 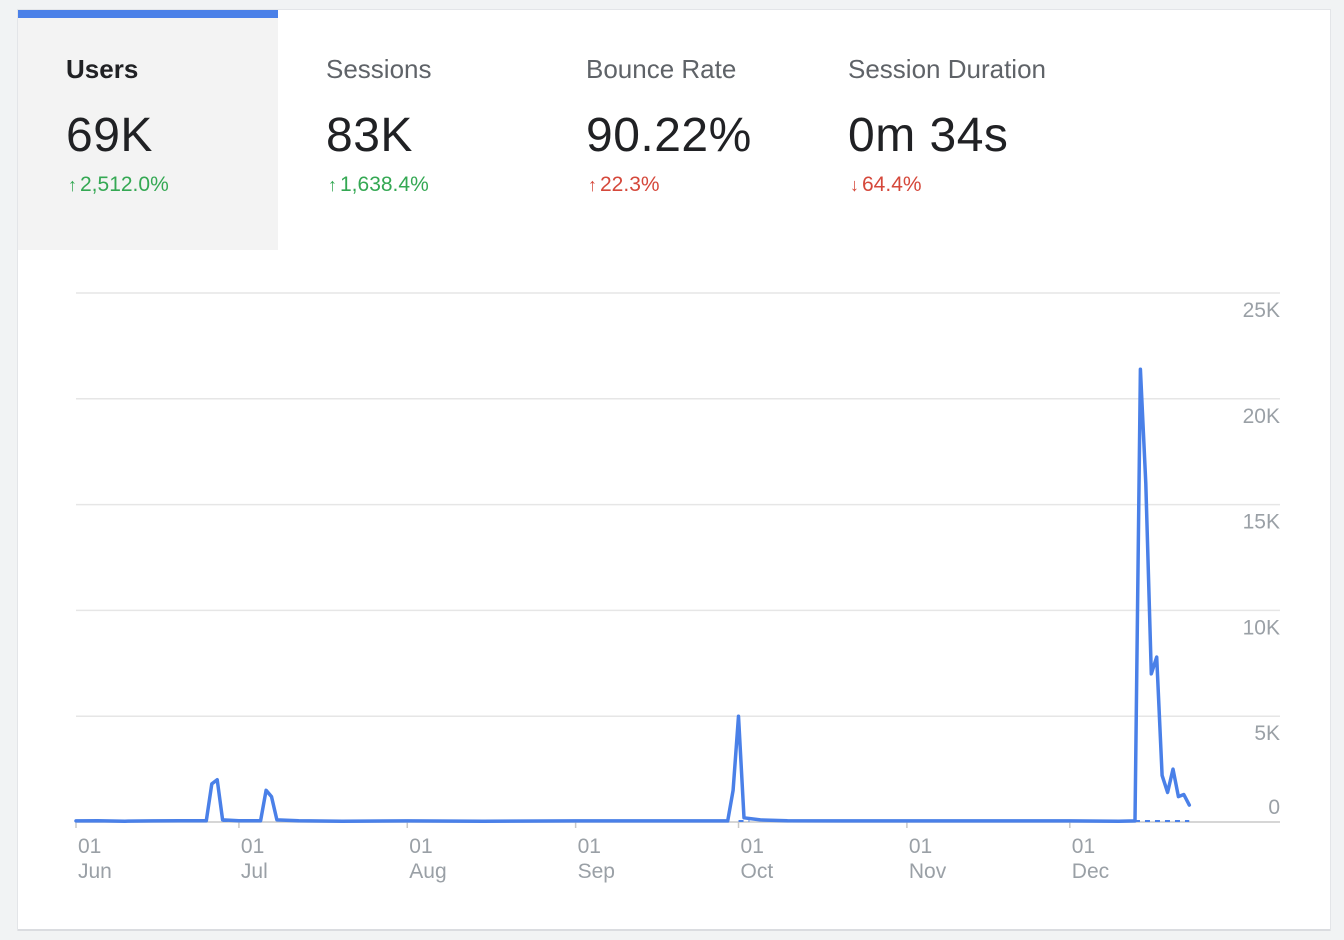 I want to click on y-tick-label: 10K, so click(x=1261, y=627).